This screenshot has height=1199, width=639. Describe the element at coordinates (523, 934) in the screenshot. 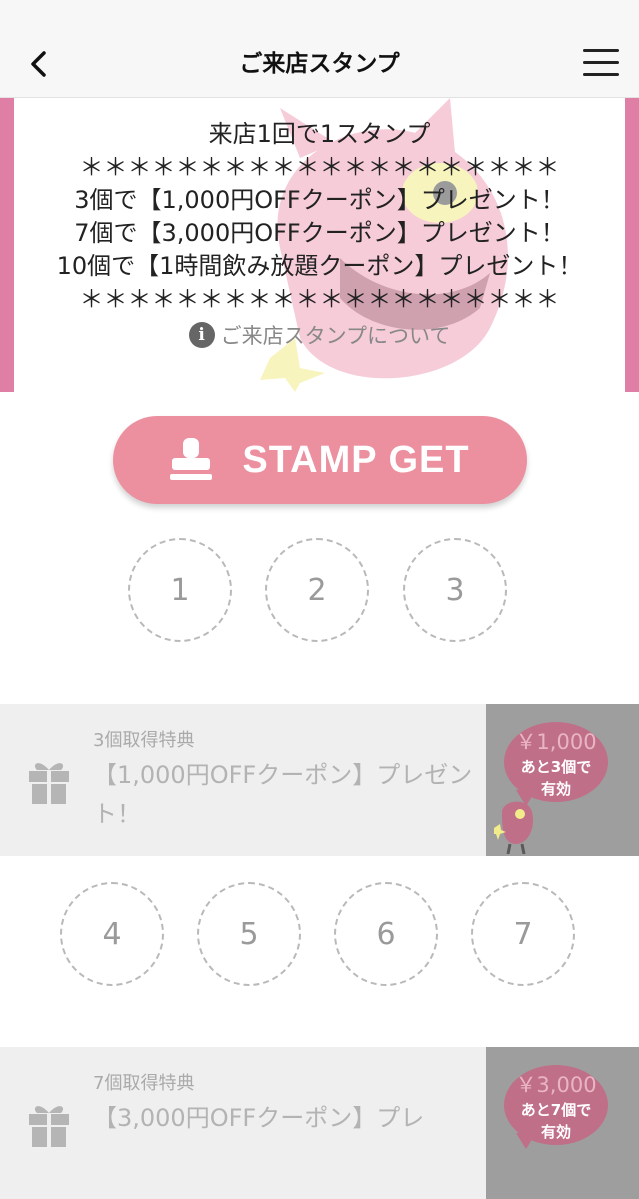

I see `stamp-slot: 7` at that location.